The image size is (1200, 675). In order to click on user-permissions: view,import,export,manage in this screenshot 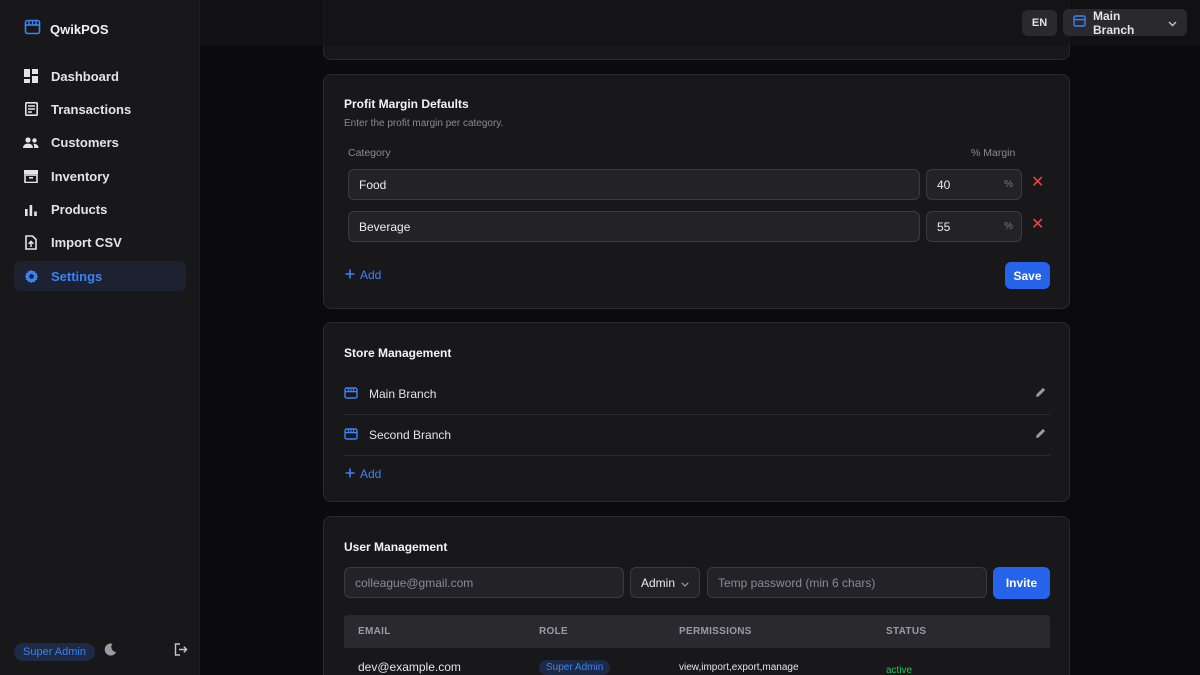, I will do `click(739, 667)`.